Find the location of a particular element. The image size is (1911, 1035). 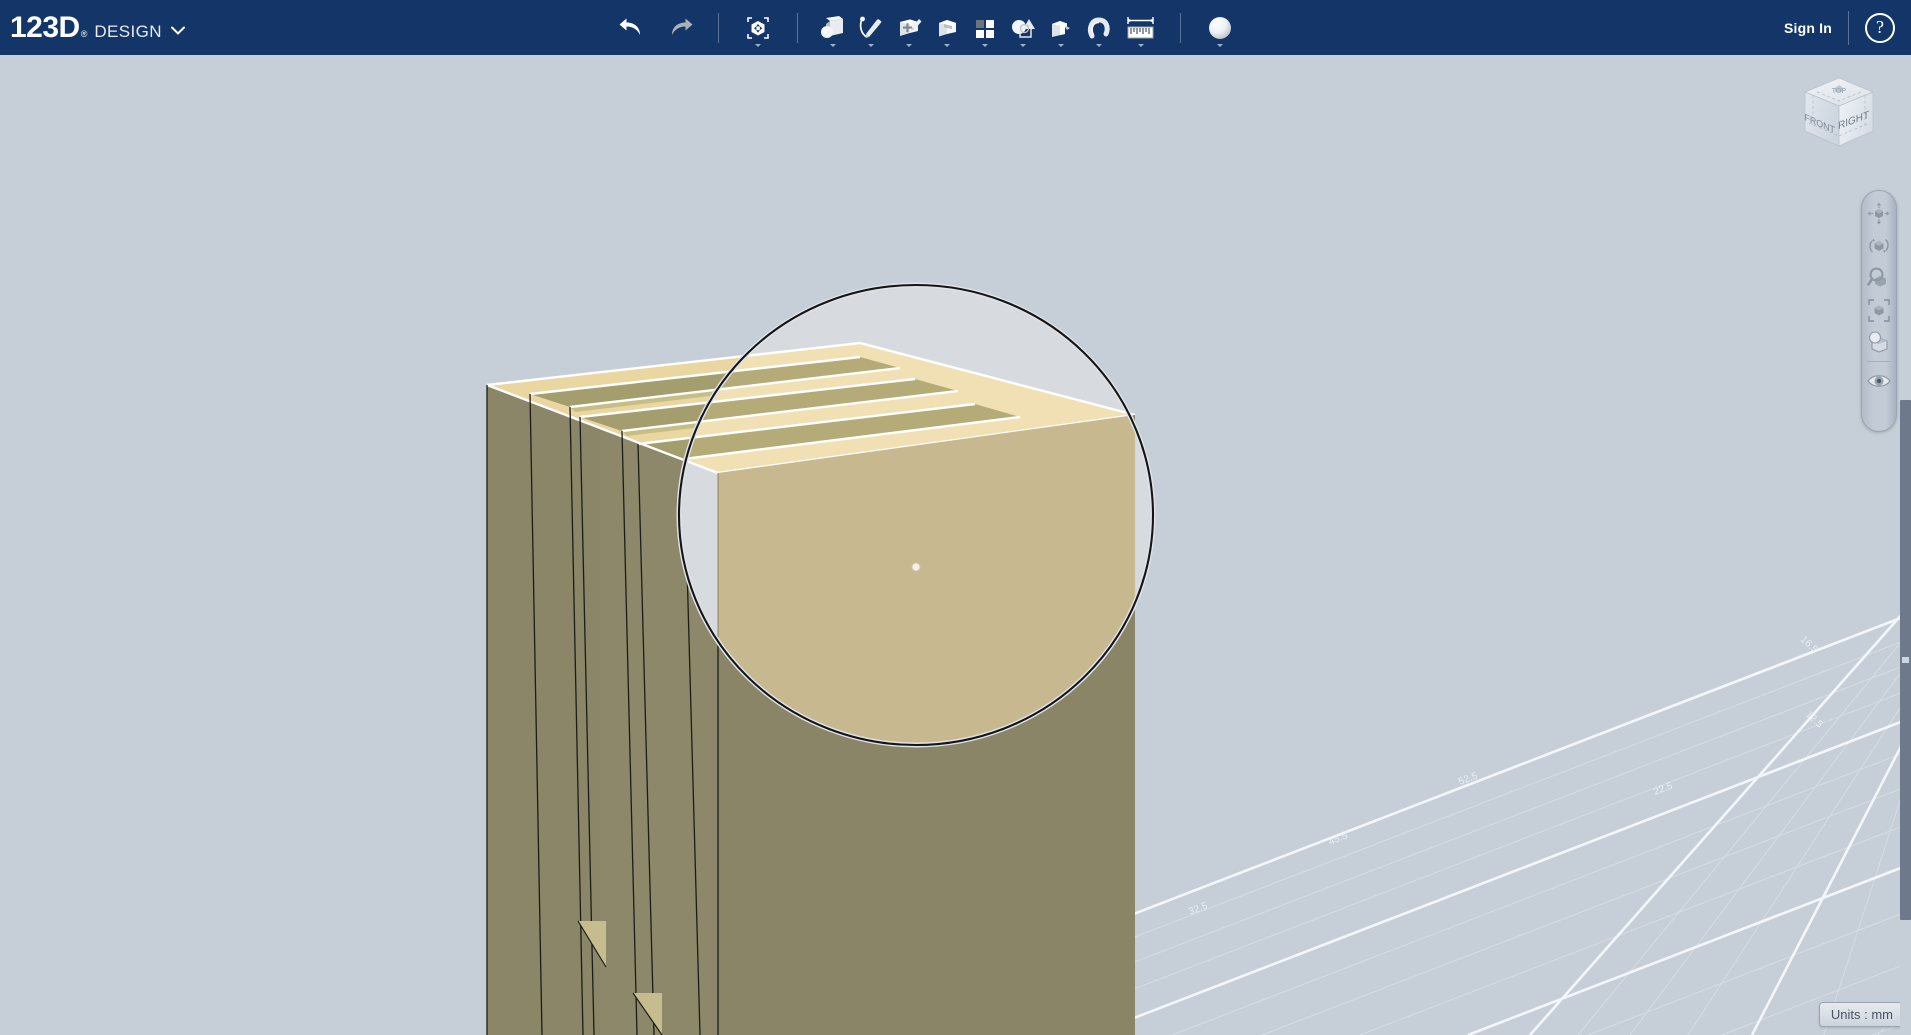

fit-button is located at coordinates (1879, 310).